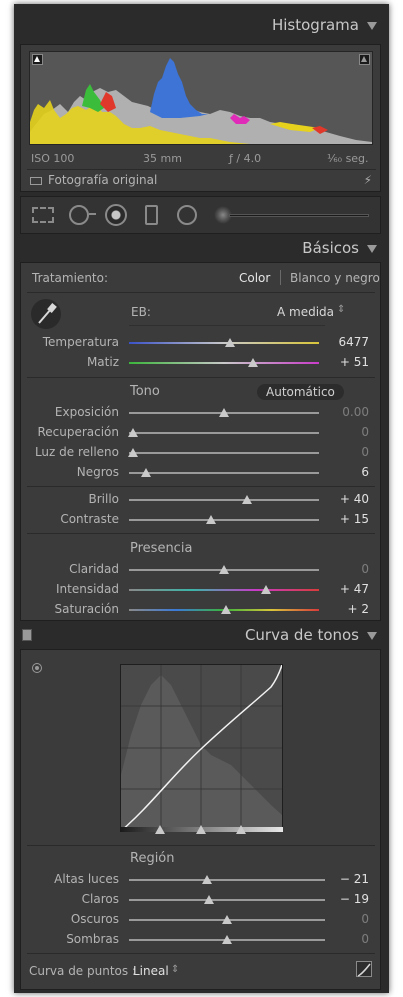 The height and width of the screenshot is (997, 403). I want to click on shadow-clipping-toggle, so click(37, 59).